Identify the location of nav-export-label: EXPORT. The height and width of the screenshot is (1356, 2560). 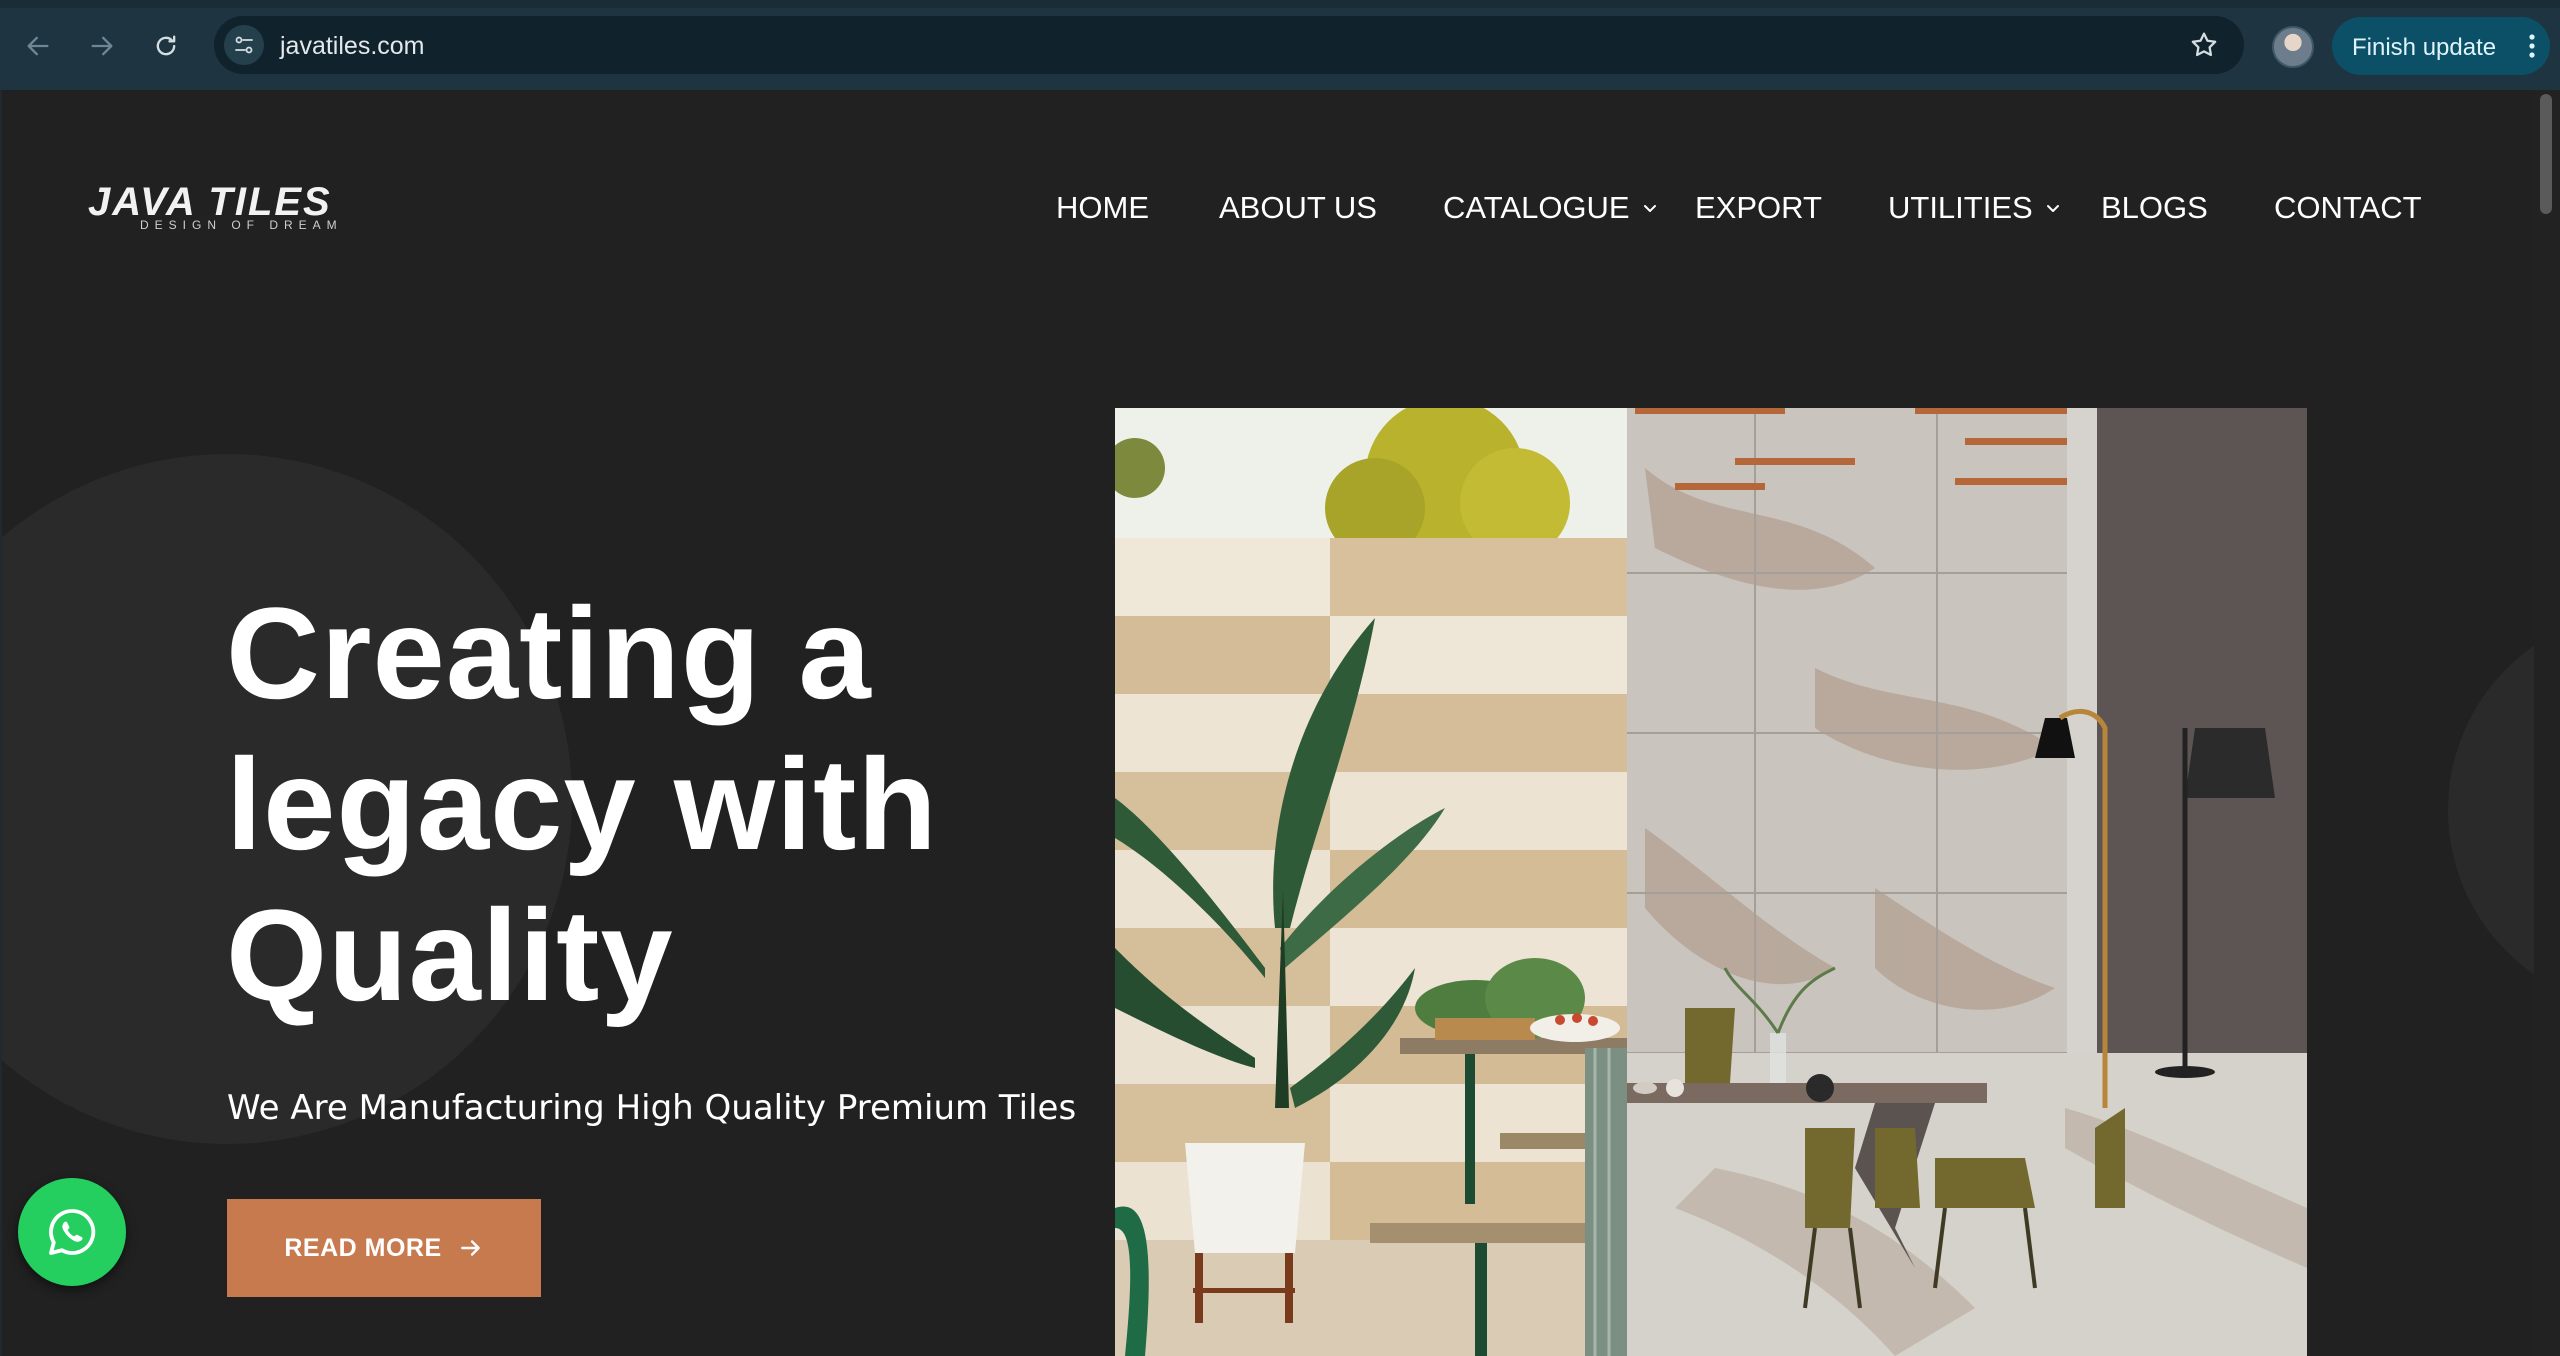
(1758, 207).